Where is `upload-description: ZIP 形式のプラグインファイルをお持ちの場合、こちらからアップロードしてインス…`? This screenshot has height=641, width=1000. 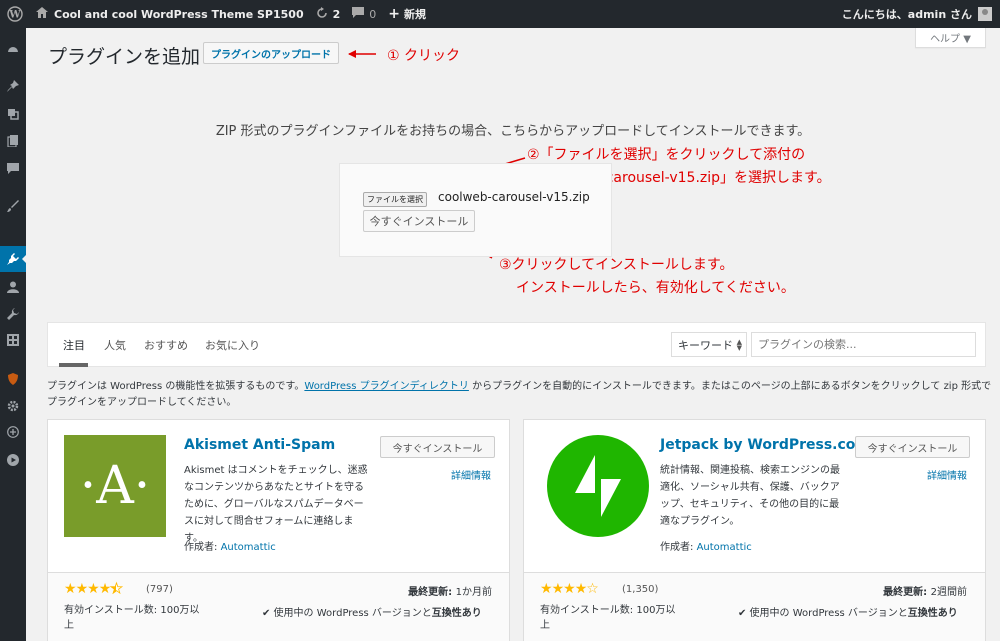
upload-description: ZIP 形式のプラグインファイルをお持ちの場合、こちらからアップロードしてインス… is located at coordinates (513, 131).